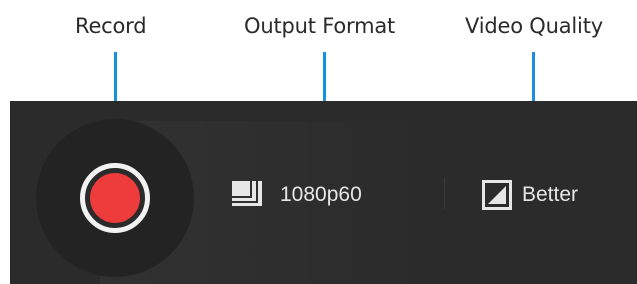 The height and width of the screenshot is (284, 637). I want to click on record-icon, so click(115, 198).